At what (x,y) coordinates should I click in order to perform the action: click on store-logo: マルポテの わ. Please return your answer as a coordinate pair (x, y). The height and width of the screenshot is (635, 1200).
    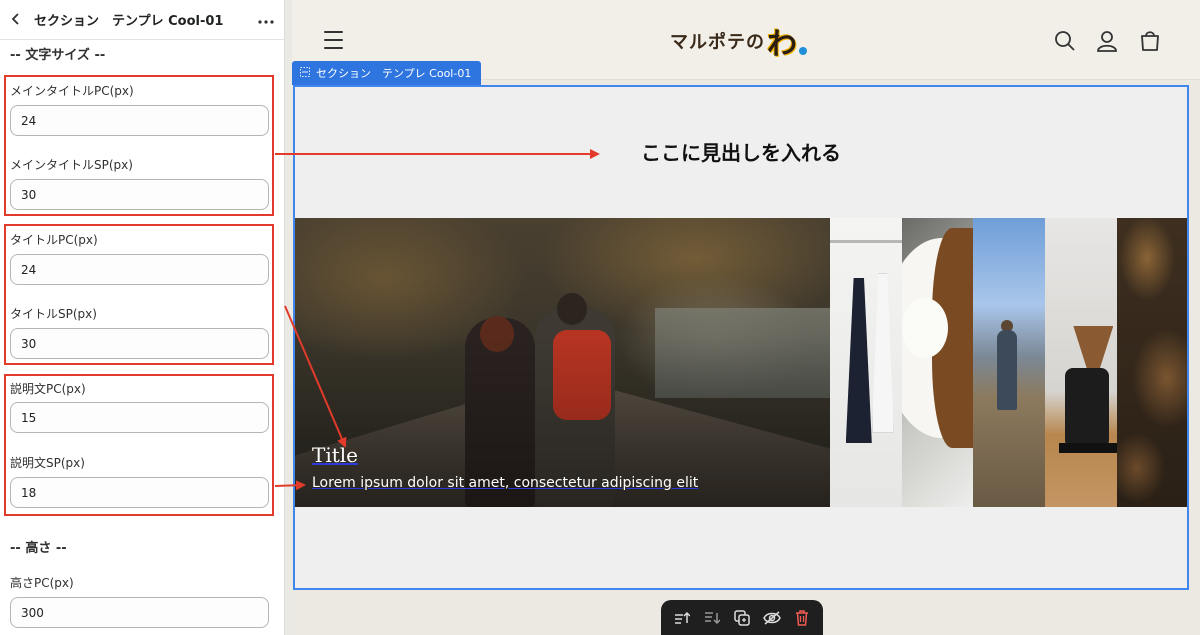
    Looking at the image, I should click on (740, 41).